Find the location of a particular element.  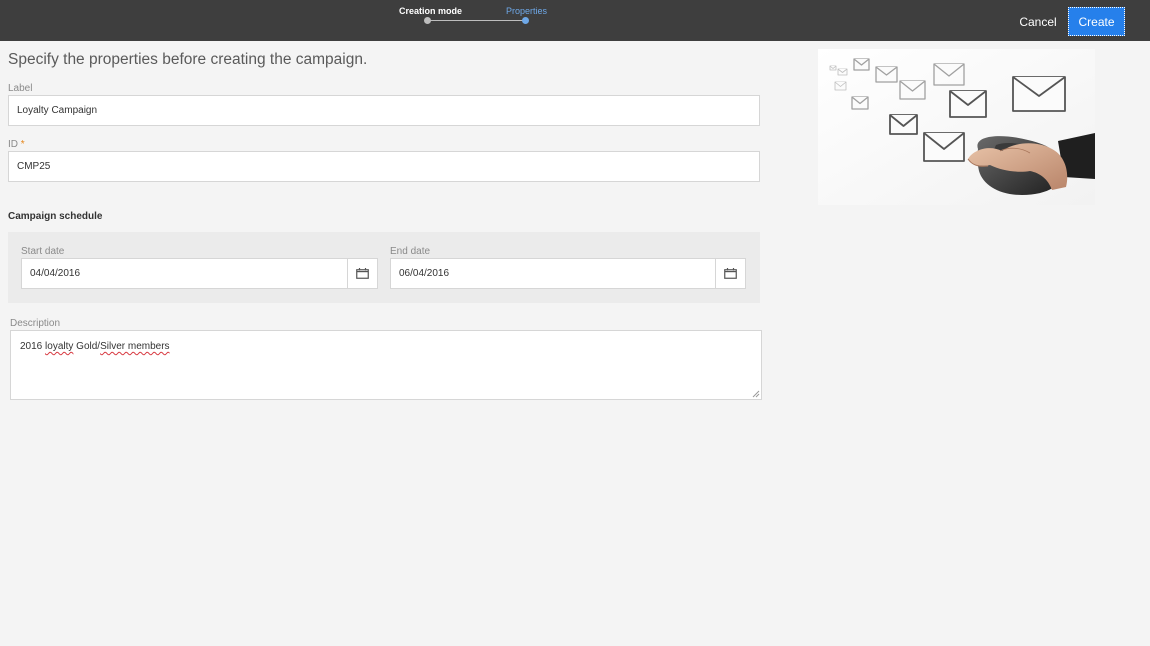

top-bar: Creation mode Properties Cancel Create is located at coordinates (575, 20).